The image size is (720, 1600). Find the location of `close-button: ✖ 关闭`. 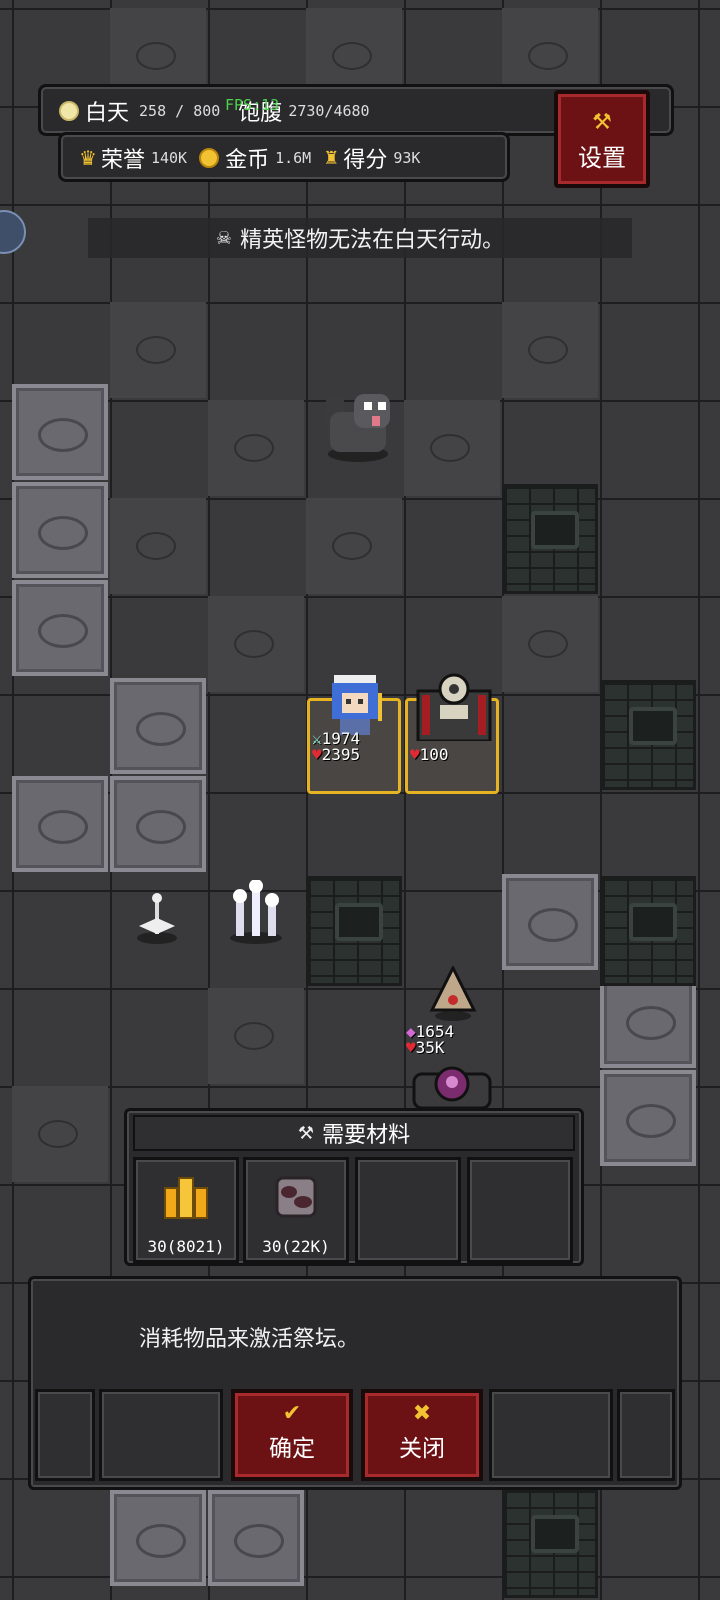

close-button: ✖ 关闭 is located at coordinates (422, 1435).